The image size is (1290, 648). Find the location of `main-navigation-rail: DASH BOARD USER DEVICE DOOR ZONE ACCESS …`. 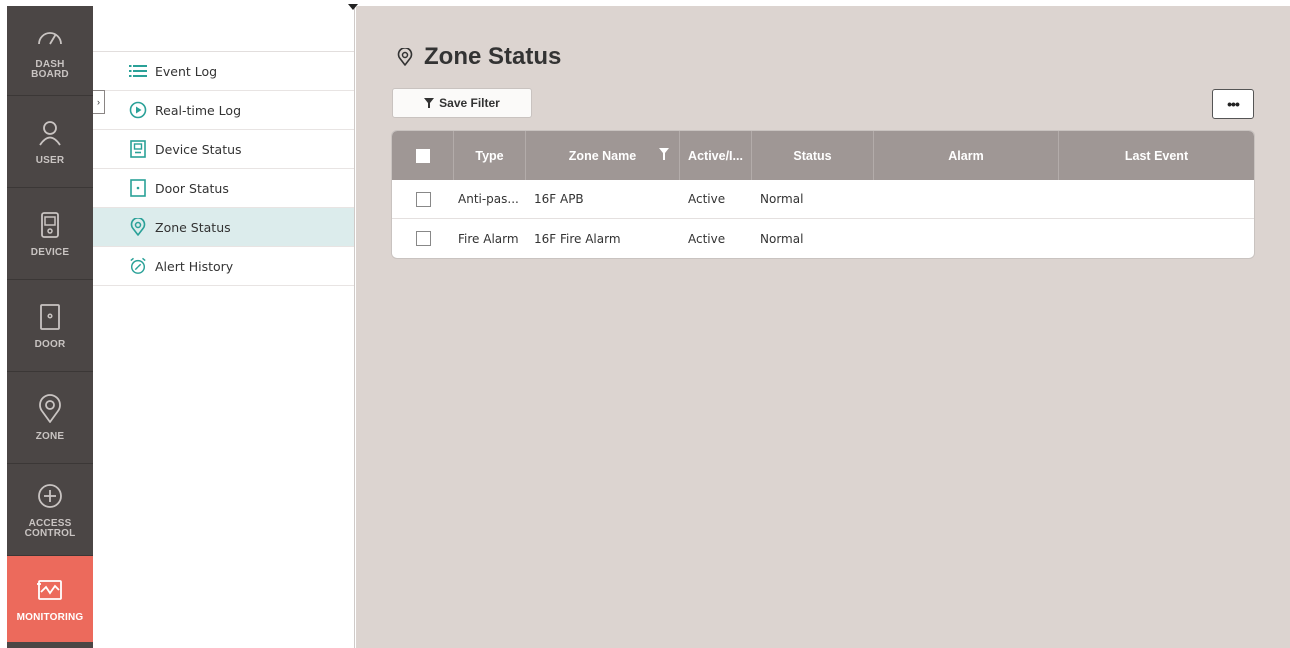

main-navigation-rail: DASH BOARD USER DEVICE DOOR ZONE ACCESS … is located at coordinates (50, 327).